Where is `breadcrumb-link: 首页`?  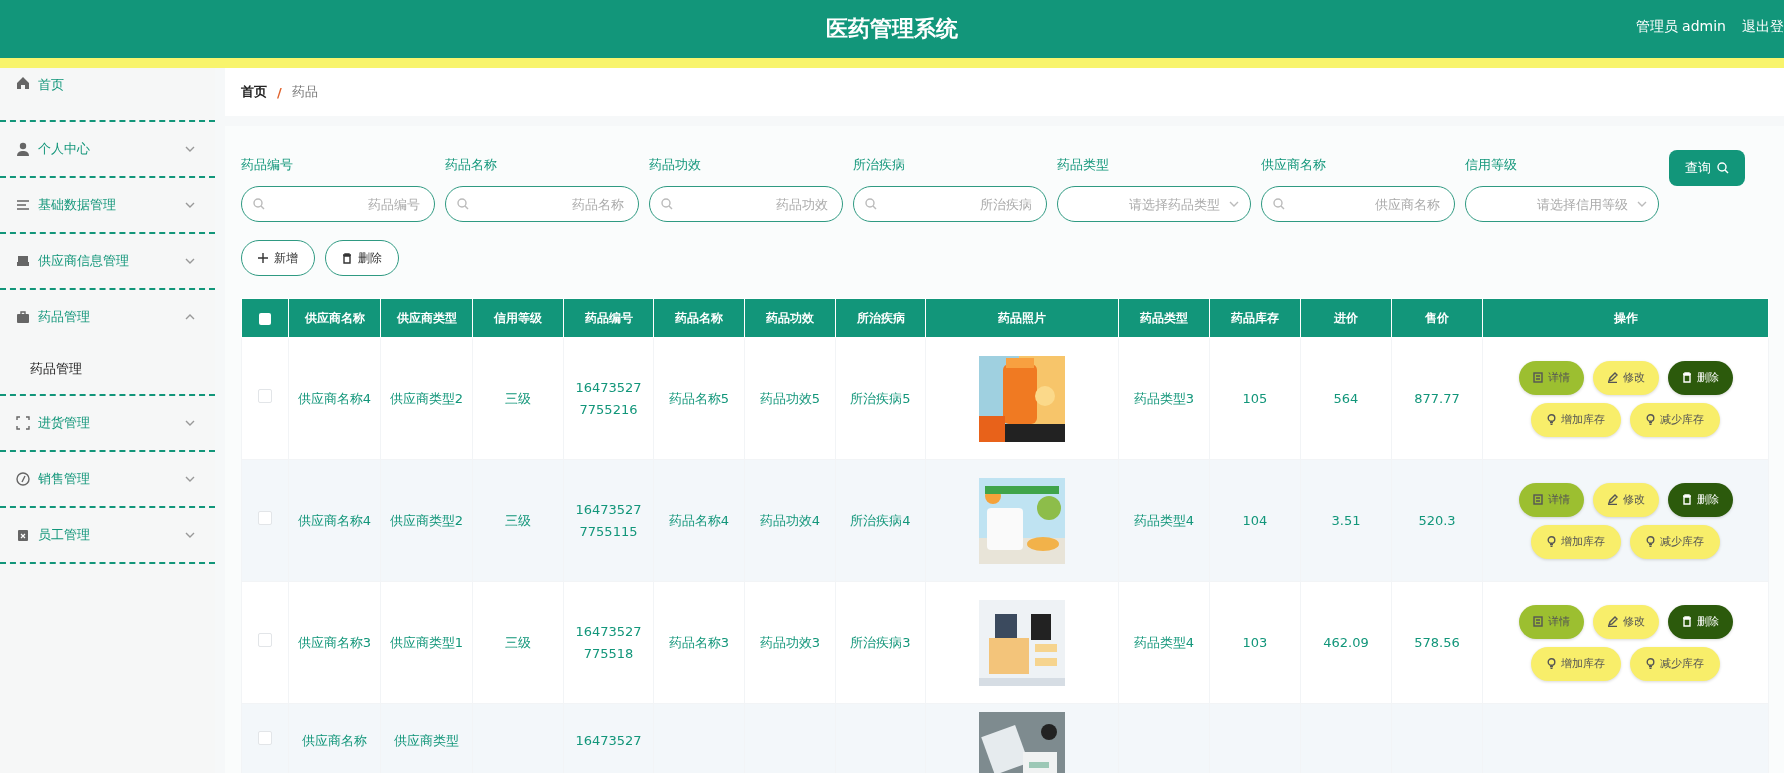
breadcrumb-link: 首页 is located at coordinates (254, 92).